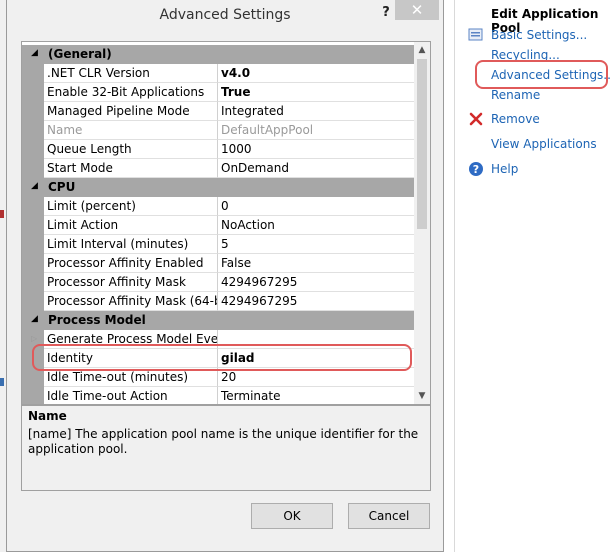 The image size is (610, 552). Describe the element at coordinates (131, 130) in the screenshot. I see `property-name: Name` at that location.